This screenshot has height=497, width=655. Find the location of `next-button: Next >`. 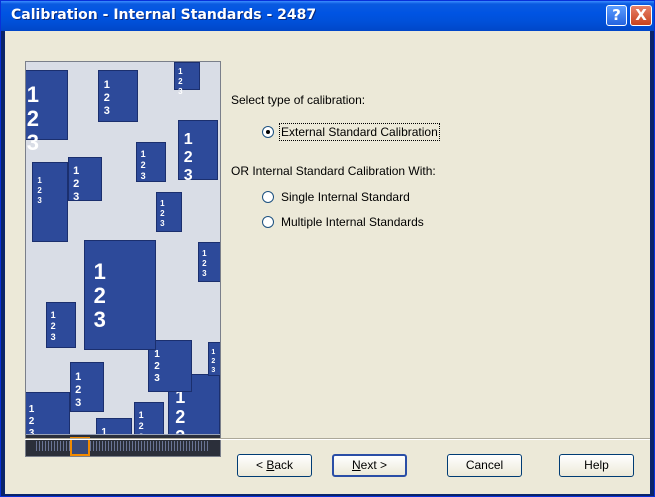

next-button: Next > is located at coordinates (369, 465).